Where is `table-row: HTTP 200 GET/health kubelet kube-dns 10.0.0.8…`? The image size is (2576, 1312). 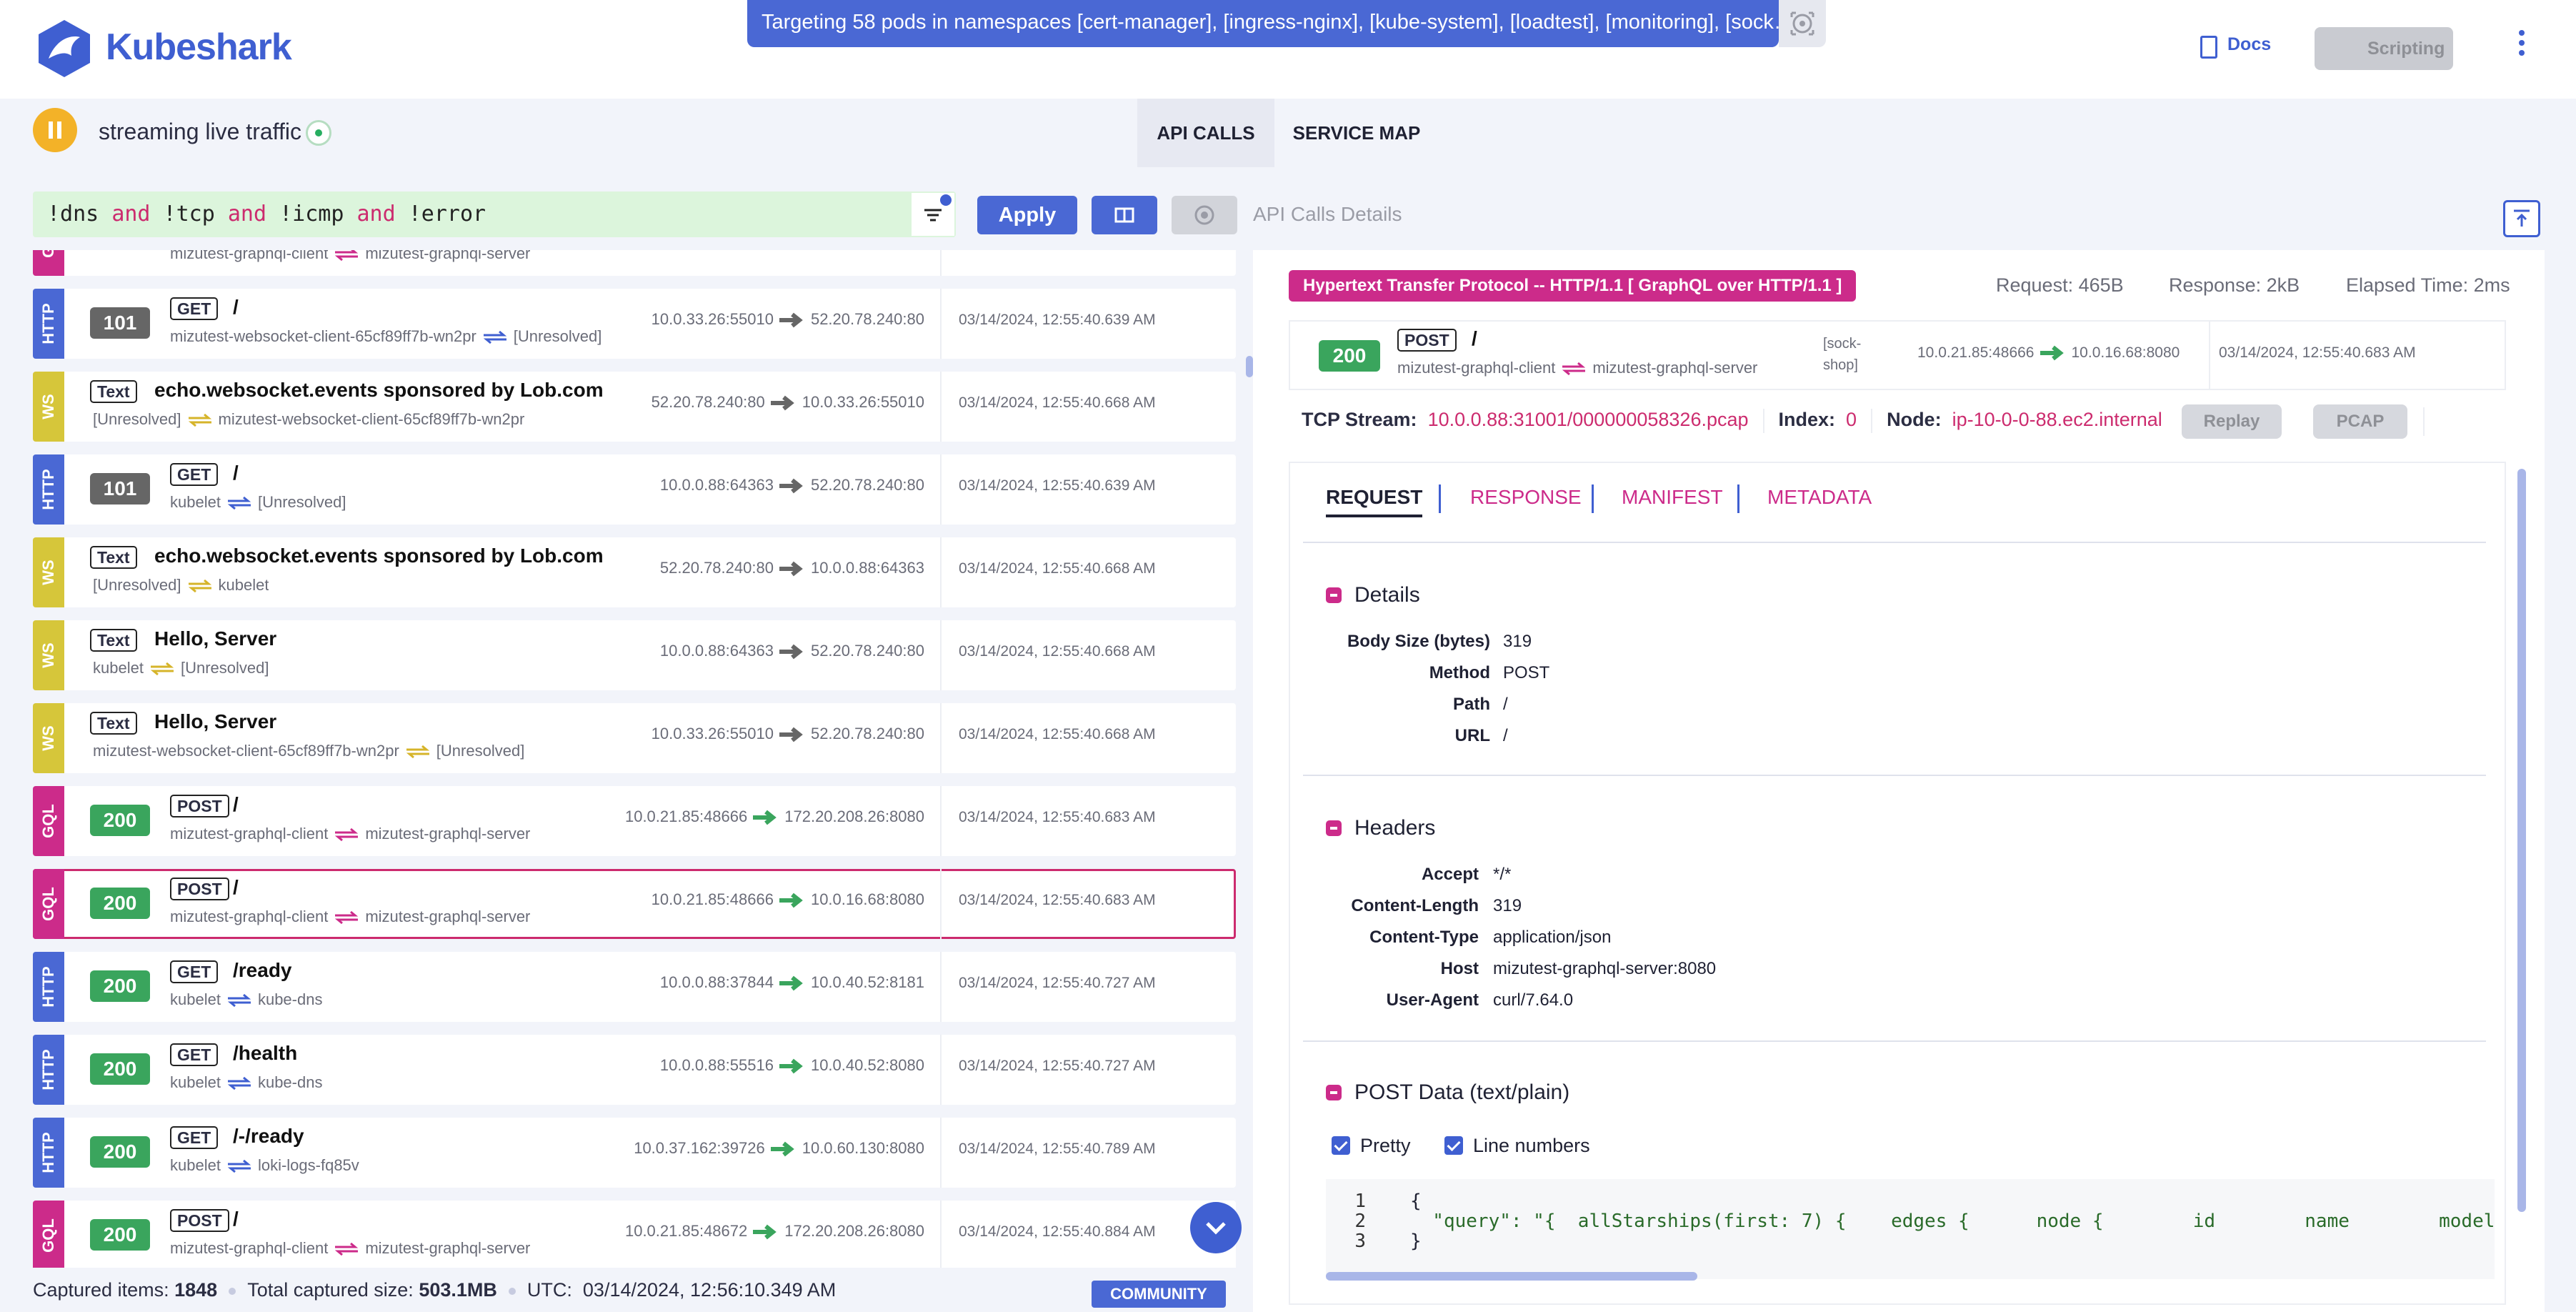 table-row: HTTP 200 GET/health kubelet kube-dns 10.0.0.8… is located at coordinates (635, 1070).